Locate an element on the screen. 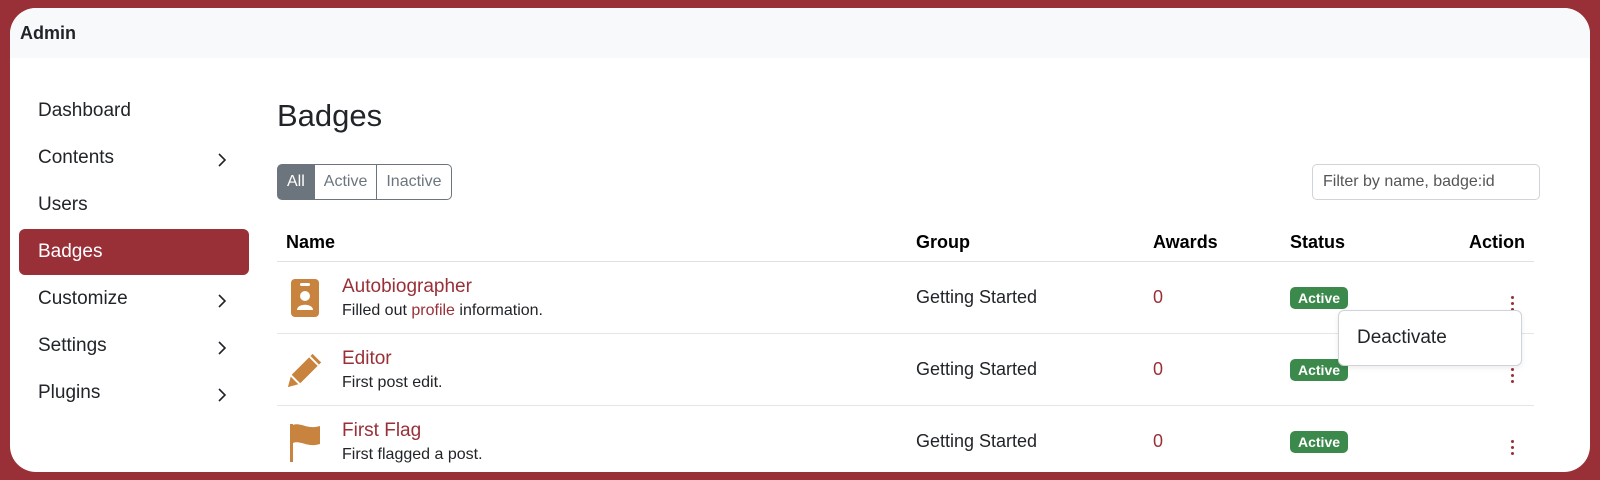 The image size is (1600, 480). sidebar-item-label: Contents is located at coordinates (76, 157).